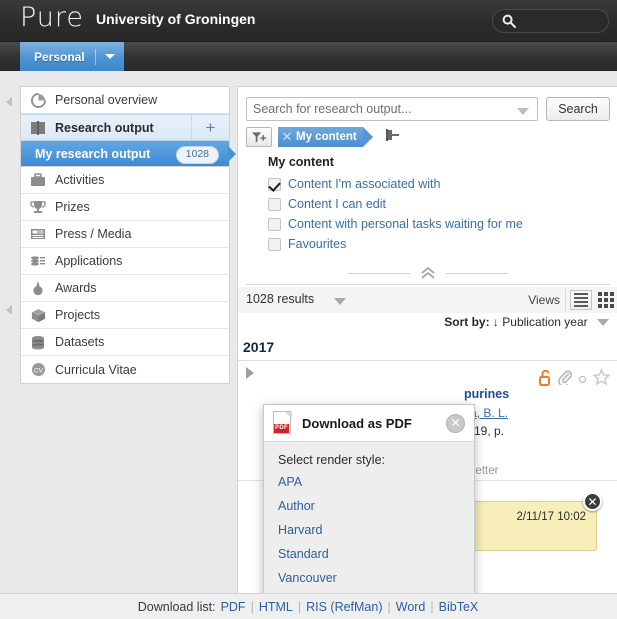 This screenshot has width=617, height=619. I want to click on arrow-down-icon: ↓, so click(495, 322).